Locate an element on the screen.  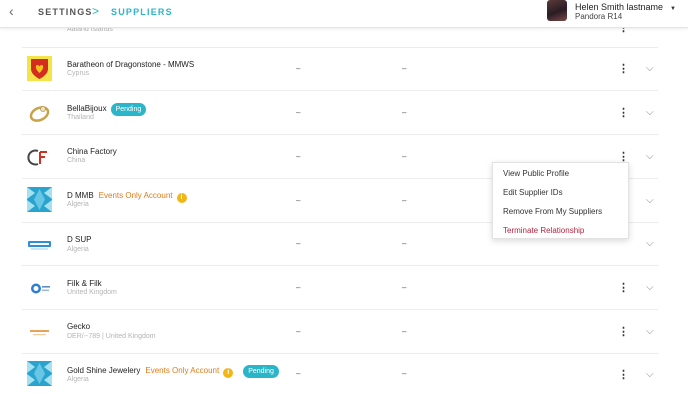
user-name: Helen Smith lastname is located at coordinates (621, 7).